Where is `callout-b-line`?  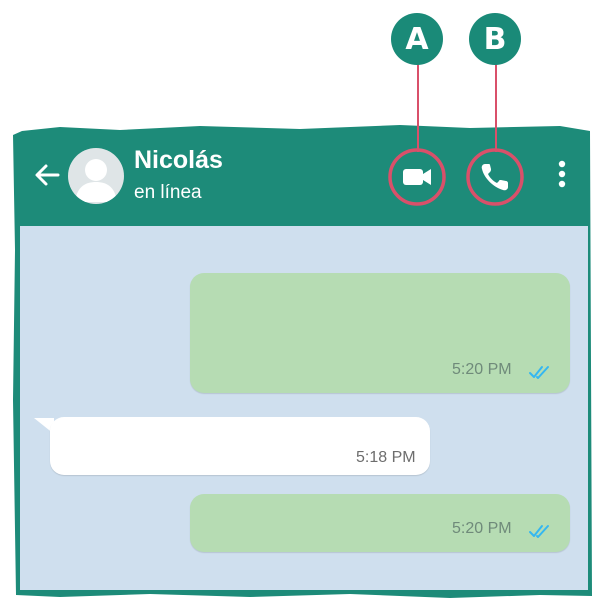
callout-b-line is located at coordinates (496, 108).